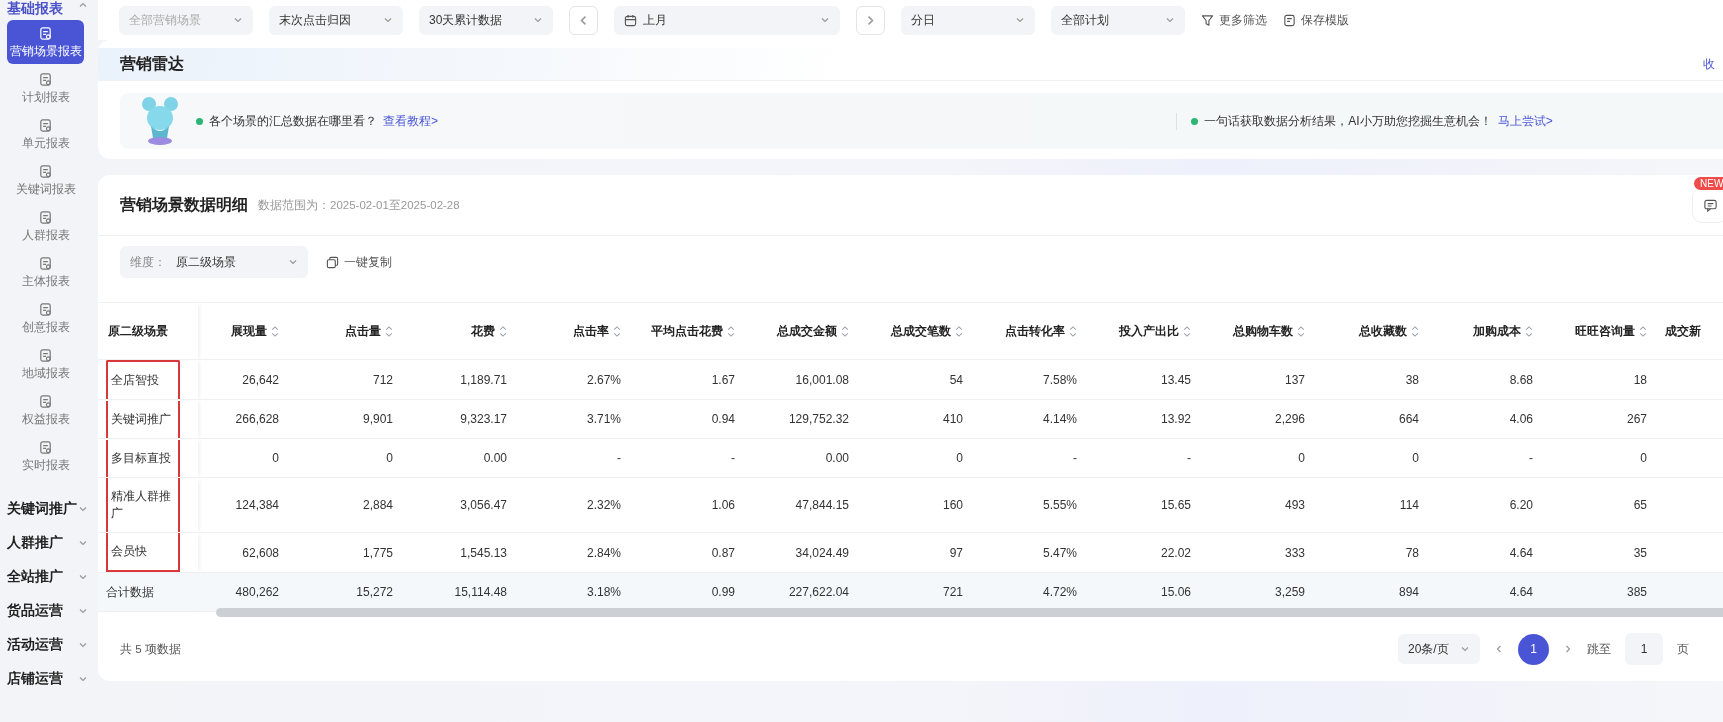  What do you see at coordinates (1709, 64) in the screenshot?
I see `collapse-link: 收` at bounding box center [1709, 64].